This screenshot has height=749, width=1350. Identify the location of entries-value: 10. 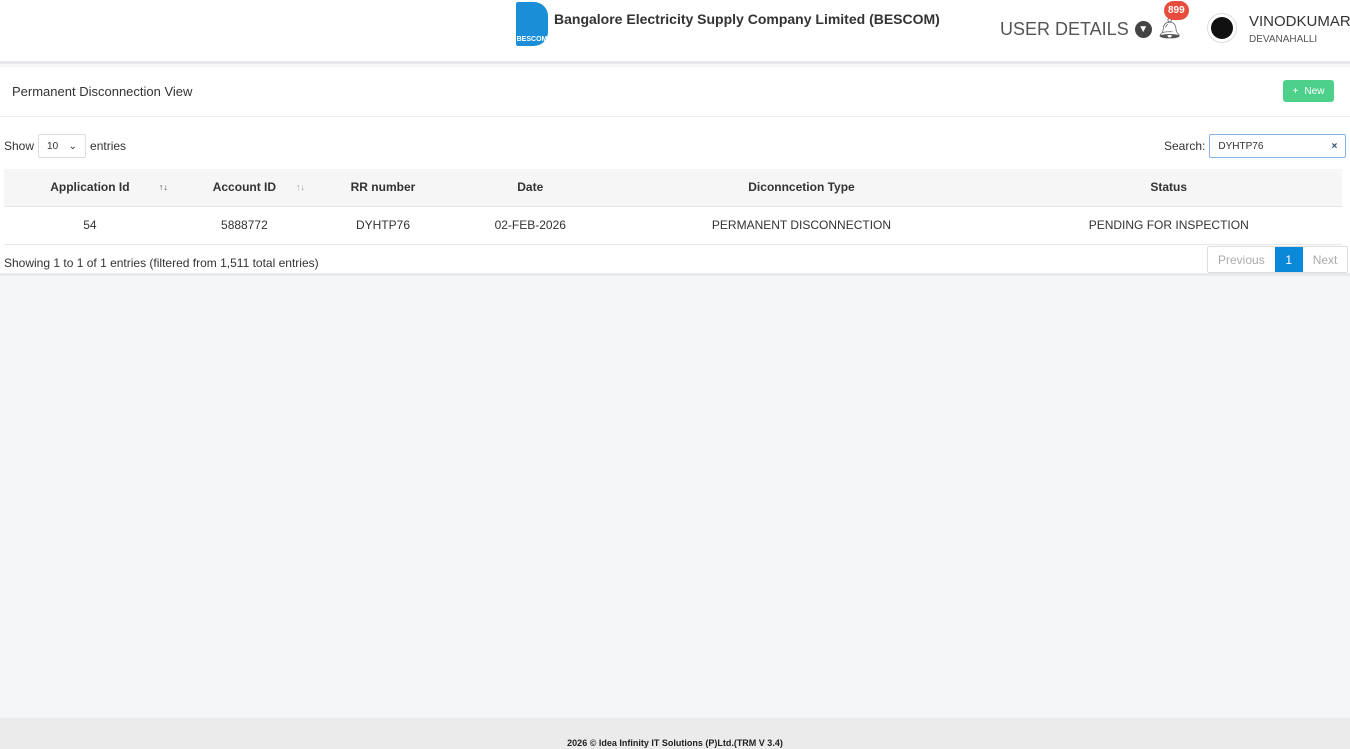
(53, 146).